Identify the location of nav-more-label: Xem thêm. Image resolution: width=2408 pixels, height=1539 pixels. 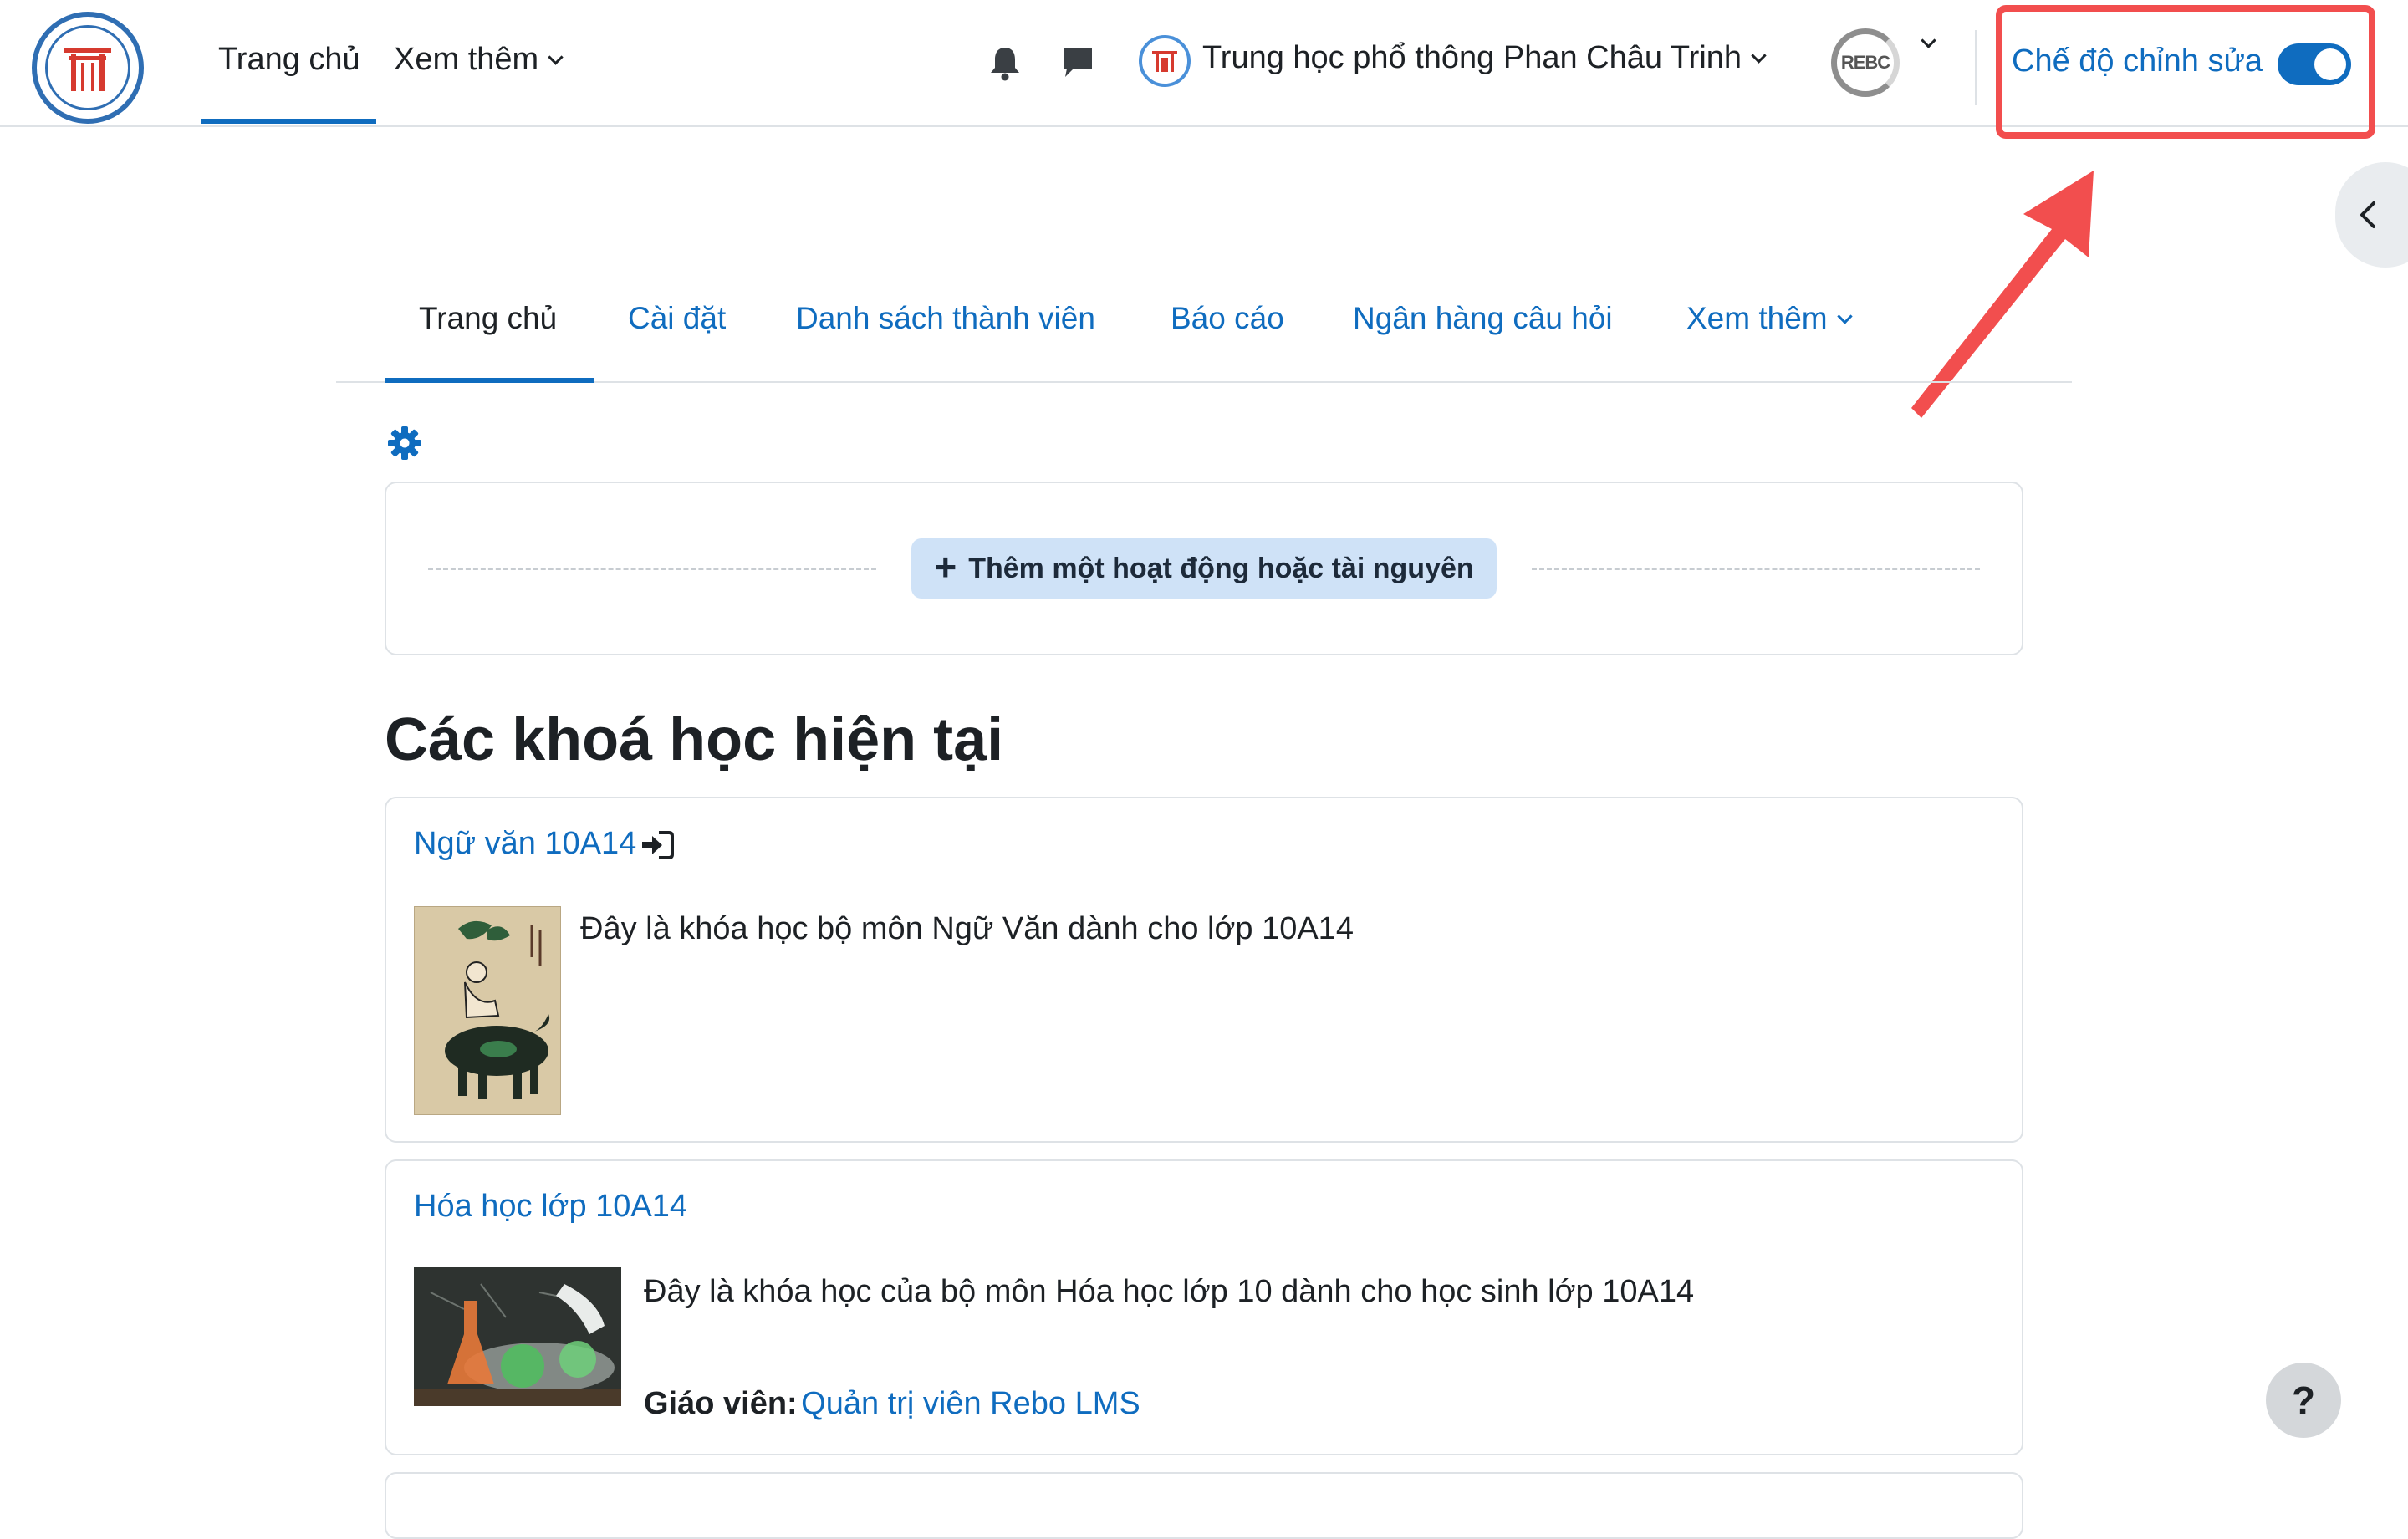
(466, 60).